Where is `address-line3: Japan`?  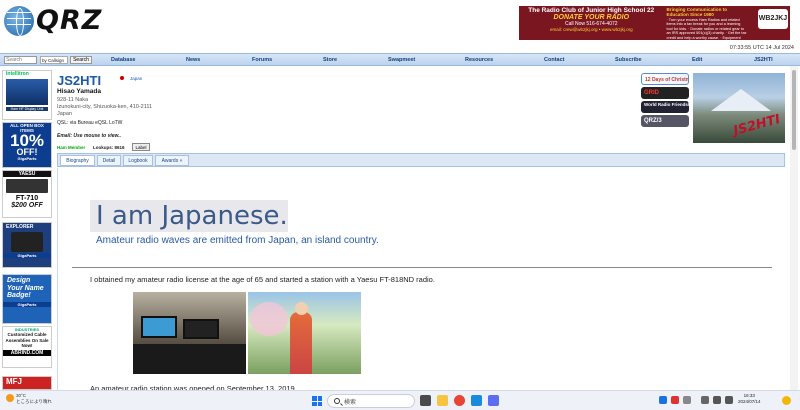
address-line3: Japan is located at coordinates (64, 114).